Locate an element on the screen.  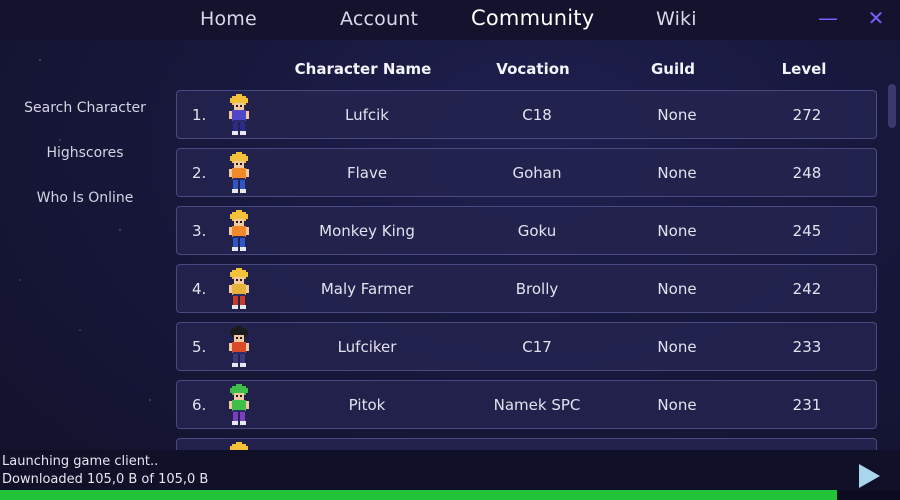
table-scrollbar-thumb is located at coordinates (892, 106).